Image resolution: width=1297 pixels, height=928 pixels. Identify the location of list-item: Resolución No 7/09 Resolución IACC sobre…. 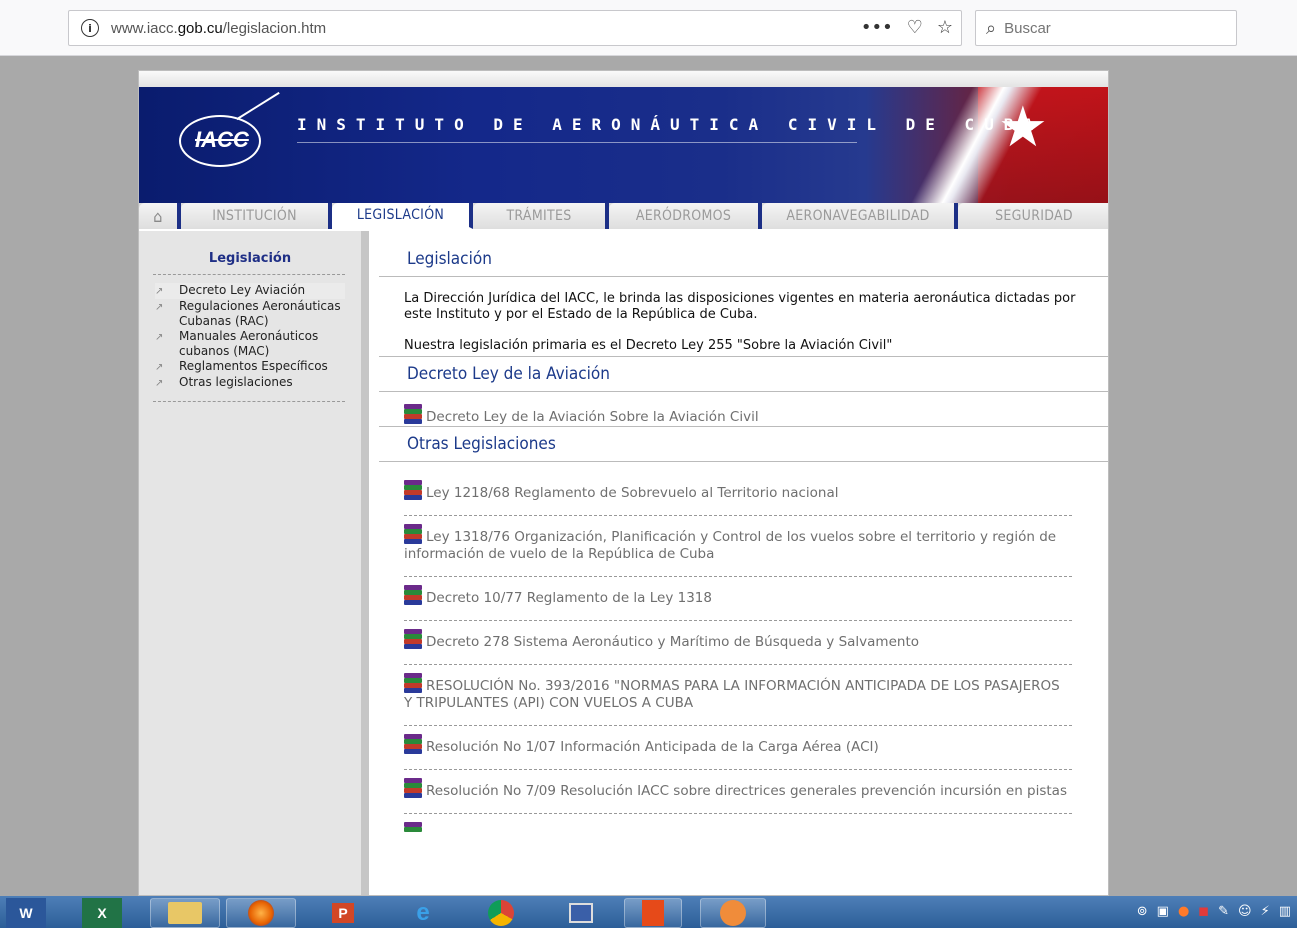
(738, 792).